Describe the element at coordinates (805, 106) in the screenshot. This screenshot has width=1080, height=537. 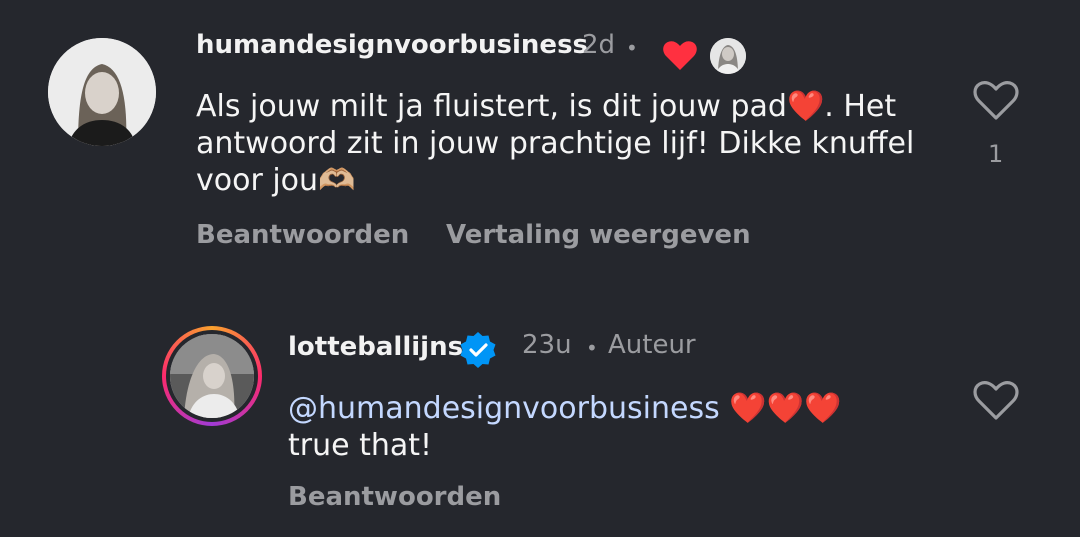
I see `heart-emoji: ❤️` at that location.